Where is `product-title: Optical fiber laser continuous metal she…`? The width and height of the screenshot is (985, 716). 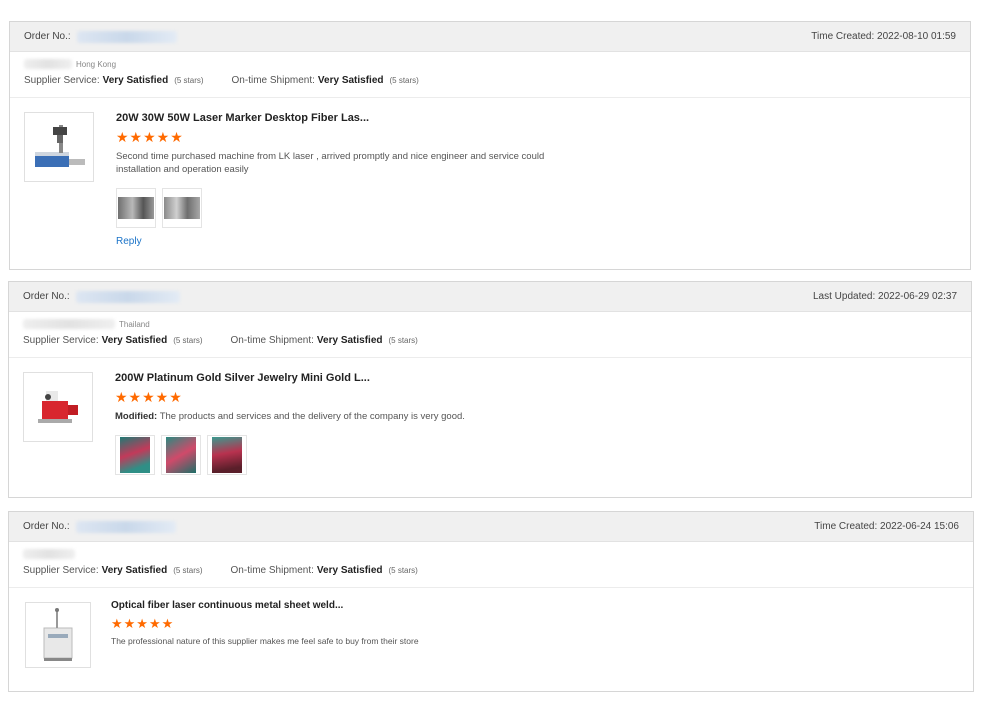 product-title: Optical fiber laser continuous metal she… is located at coordinates (535, 605).